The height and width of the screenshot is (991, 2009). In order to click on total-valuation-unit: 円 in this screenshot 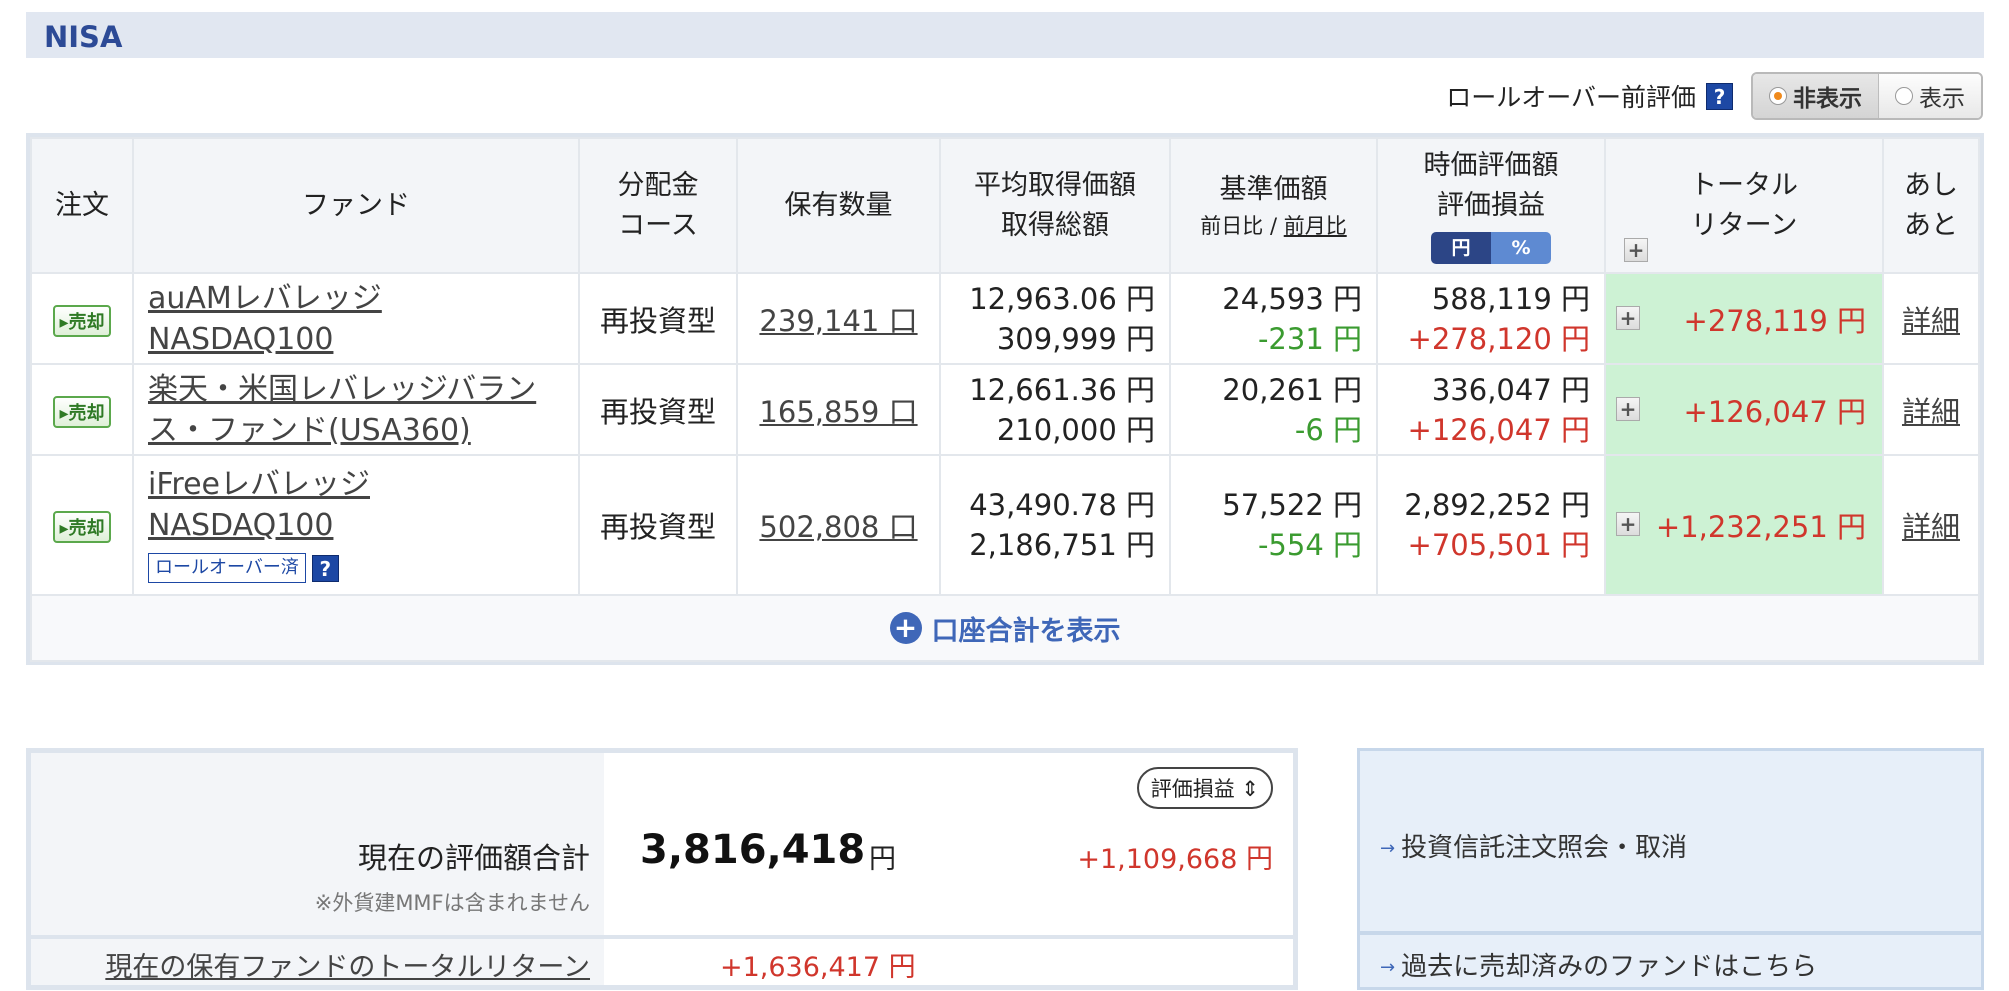, I will do `click(882, 859)`.